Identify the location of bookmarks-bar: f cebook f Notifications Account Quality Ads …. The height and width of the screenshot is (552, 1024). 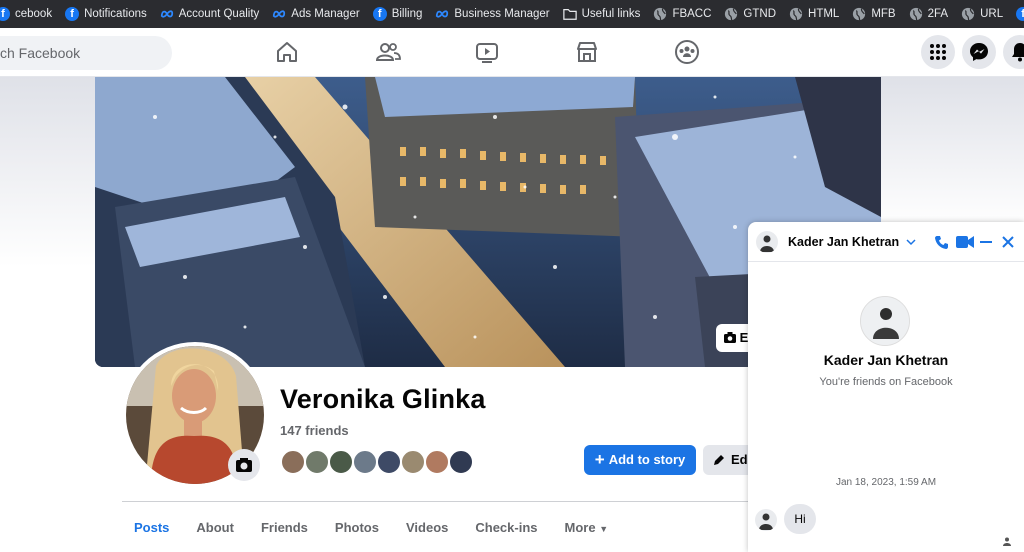
(512, 14).